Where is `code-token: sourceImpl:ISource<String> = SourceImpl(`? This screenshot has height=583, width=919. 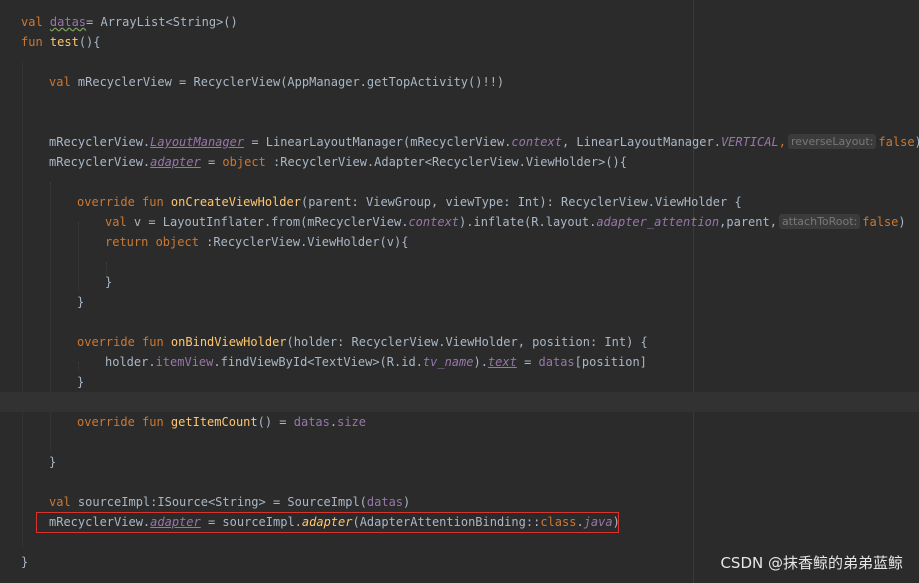
code-token: sourceImpl:ISource<String> = SourceImpl( is located at coordinates (222, 502).